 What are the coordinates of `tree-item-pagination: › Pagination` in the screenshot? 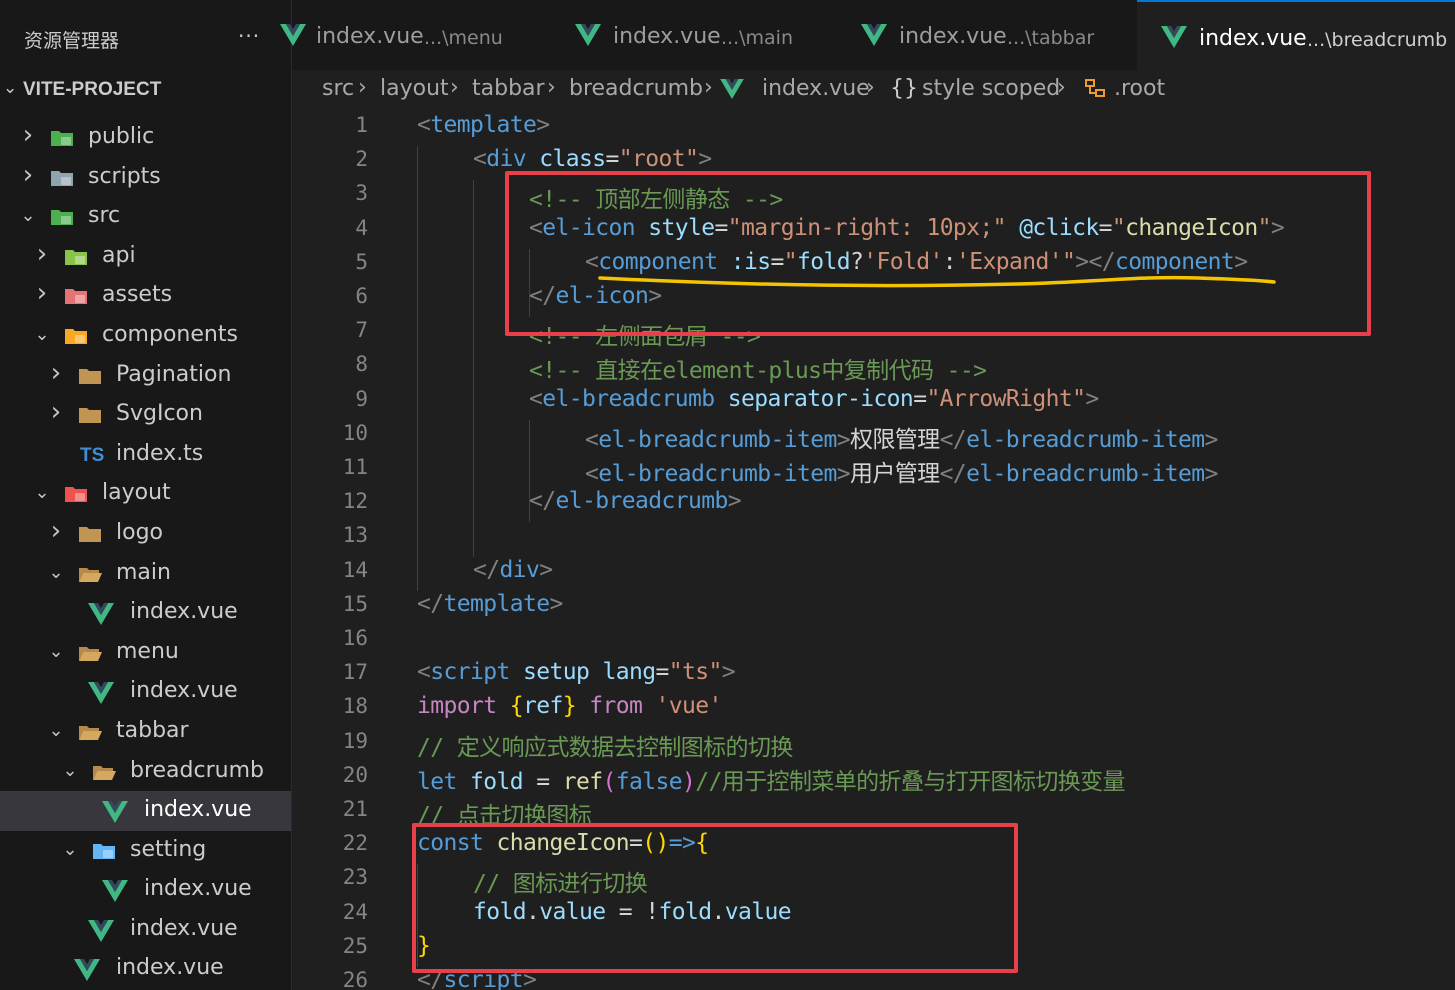 It's located at (145, 376).